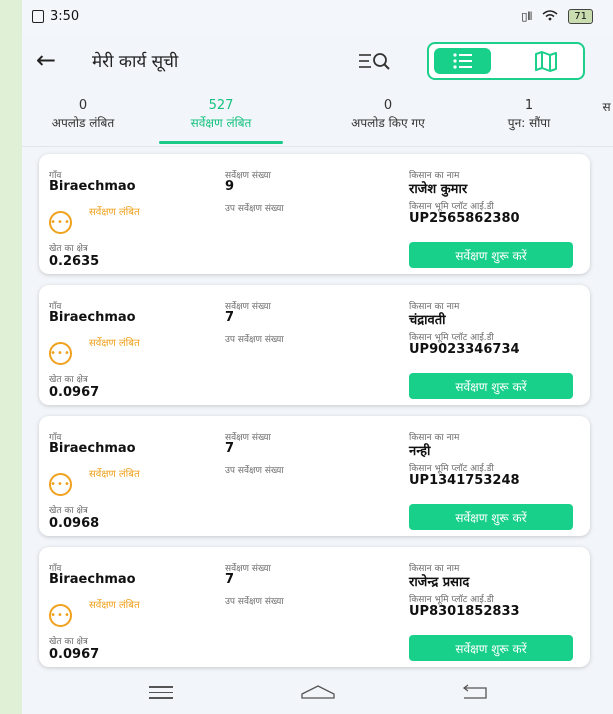  I want to click on home-icon, so click(318, 694).